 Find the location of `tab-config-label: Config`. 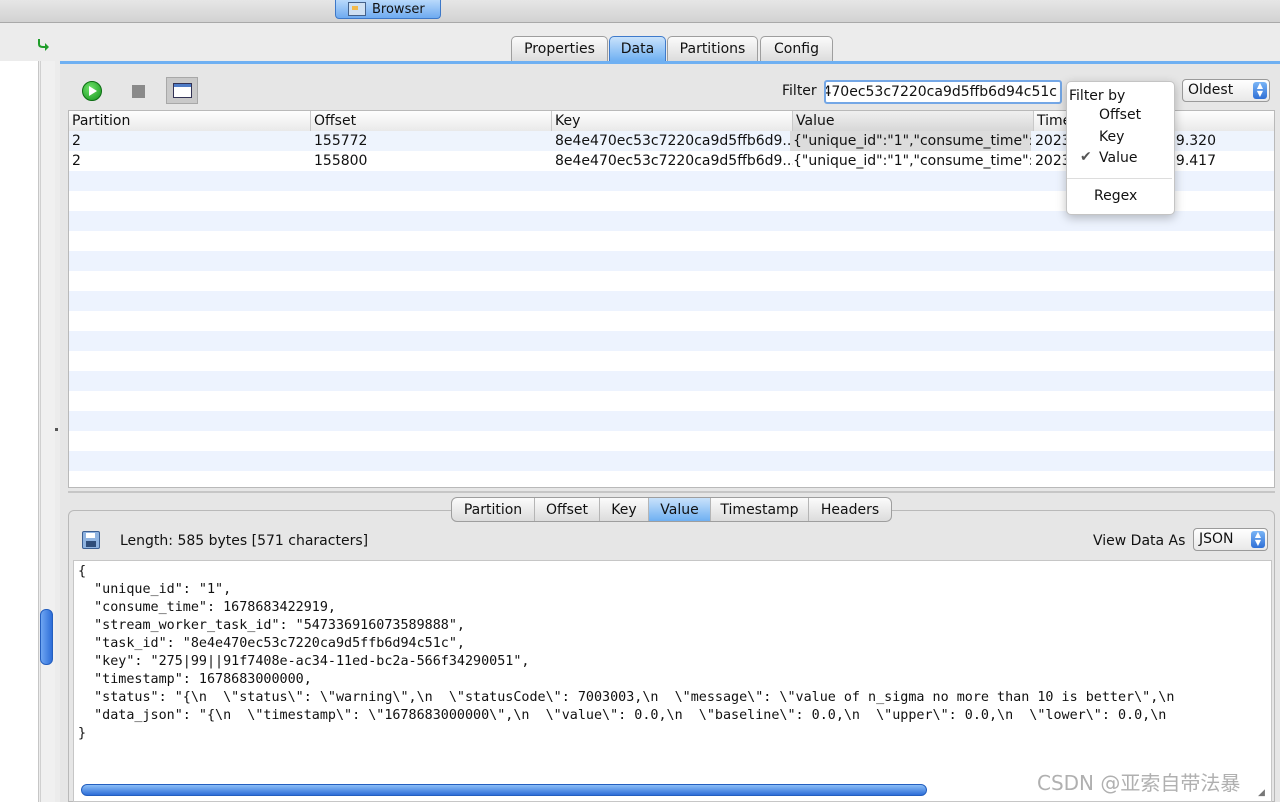

tab-config-label: Config is located at coordinates (796, 49).